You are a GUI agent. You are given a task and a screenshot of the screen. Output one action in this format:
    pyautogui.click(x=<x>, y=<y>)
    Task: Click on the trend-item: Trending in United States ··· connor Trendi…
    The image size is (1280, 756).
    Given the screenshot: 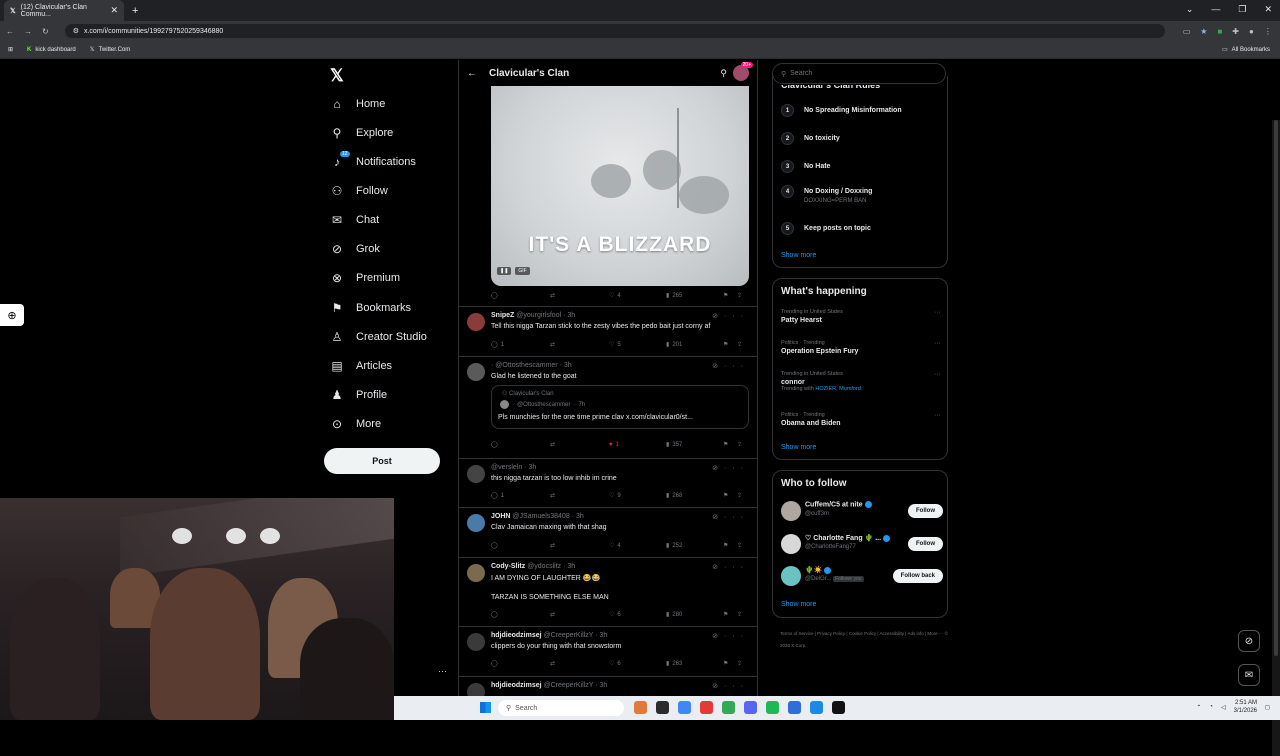 What is the action you would take?
    pyautogui.click(x=861, y=381)
    